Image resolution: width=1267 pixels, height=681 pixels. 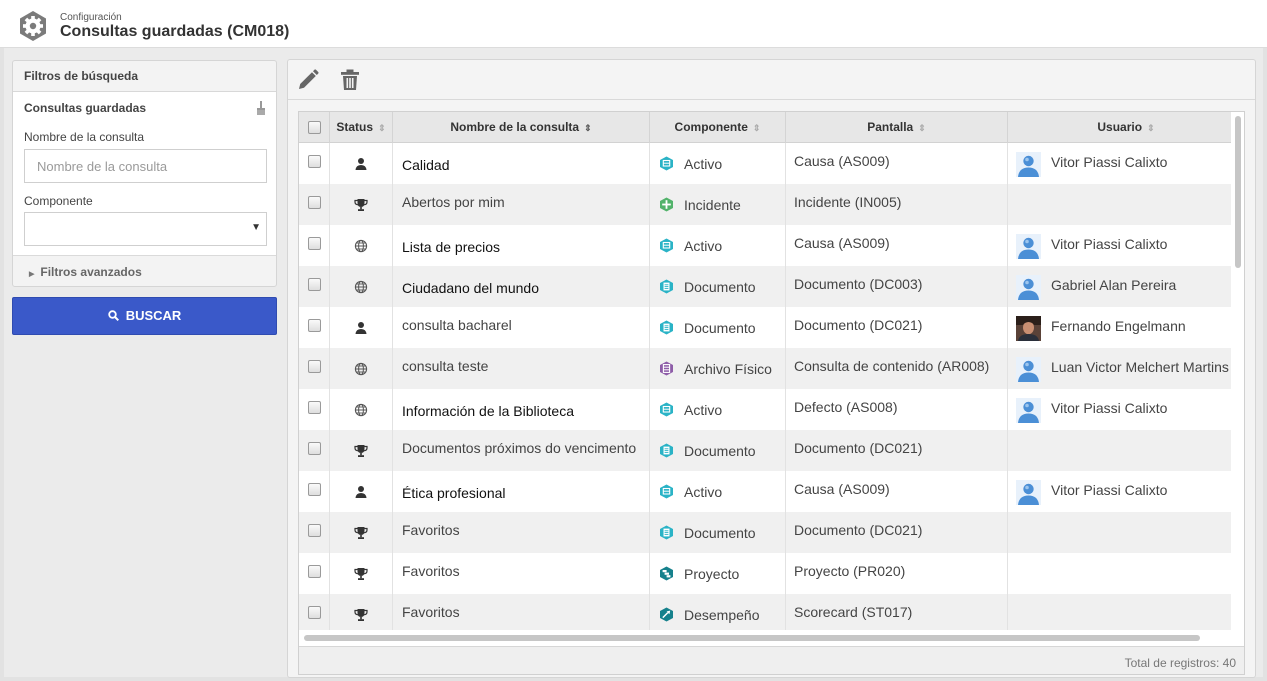 What do you see at coordinates (521, 327) in the screenshot?
I see `query-name-cell: consulta bacharel` at bounding box center [521, 327].